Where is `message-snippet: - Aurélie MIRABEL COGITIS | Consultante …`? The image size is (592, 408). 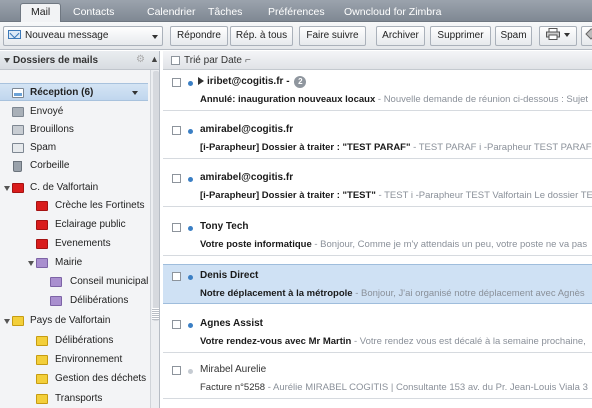 message-snippet: - Aurélie MIRABEL COGITIS | Consultante … is located at coordinates (426, 387).